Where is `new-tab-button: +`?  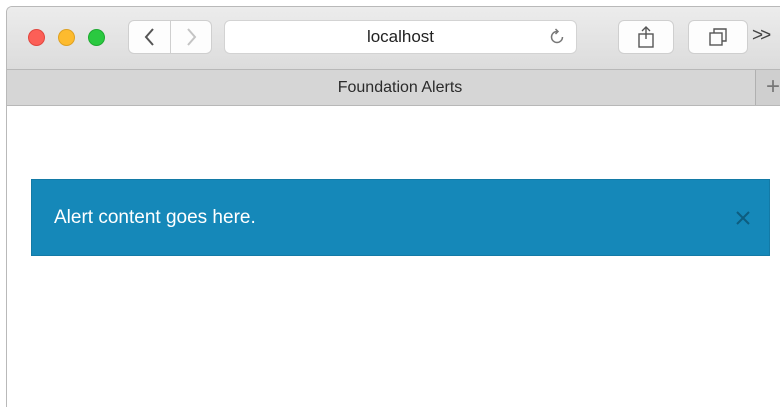 new-tab-button: + is located at coordinates (767, 87).